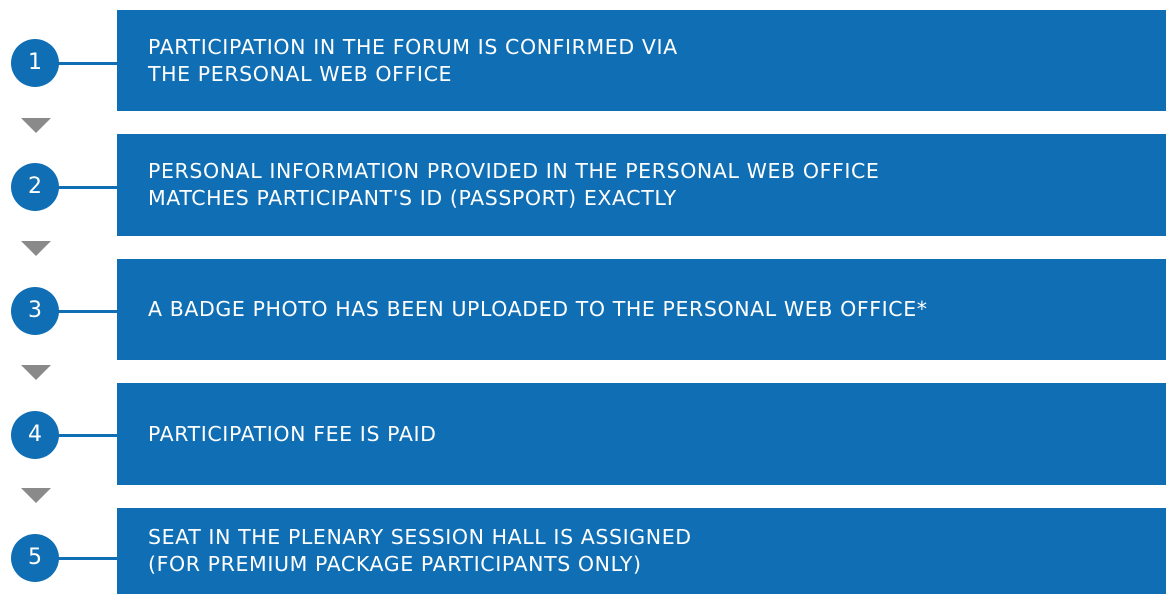 The height and width of the screenshot is (594, 1166). What do you see at coordinates (35, 63) in the screenshot?
I see `step-1-number-badge: 1` at bounding box center [35, 63].